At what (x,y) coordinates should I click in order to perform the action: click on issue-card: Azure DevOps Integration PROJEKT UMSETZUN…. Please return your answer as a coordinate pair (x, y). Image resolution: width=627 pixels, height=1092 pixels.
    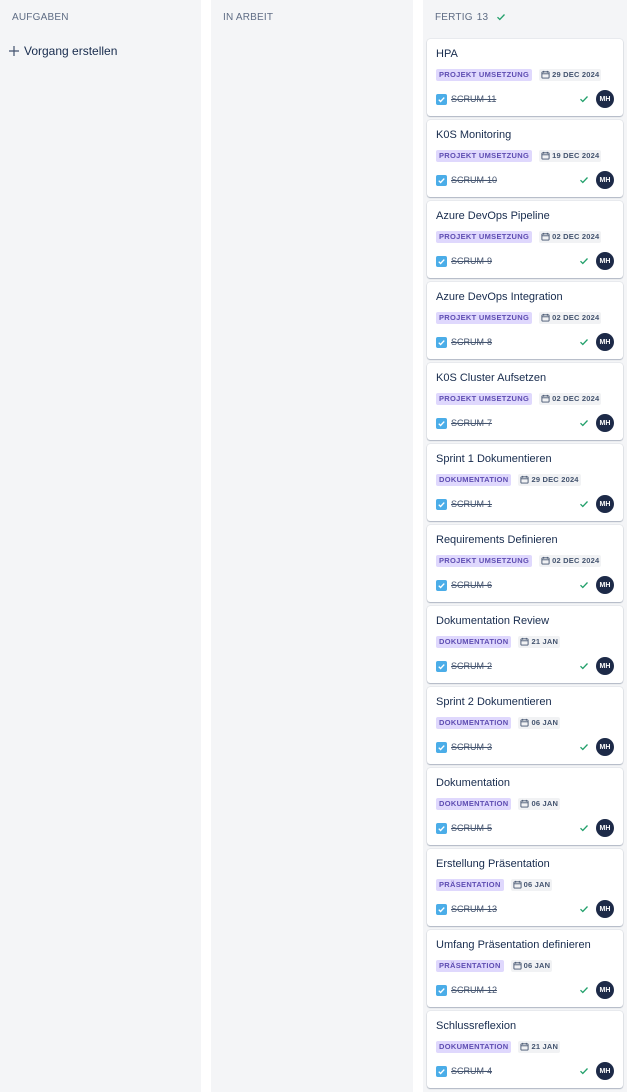
    Looking at the image, I should click on (525, 320).